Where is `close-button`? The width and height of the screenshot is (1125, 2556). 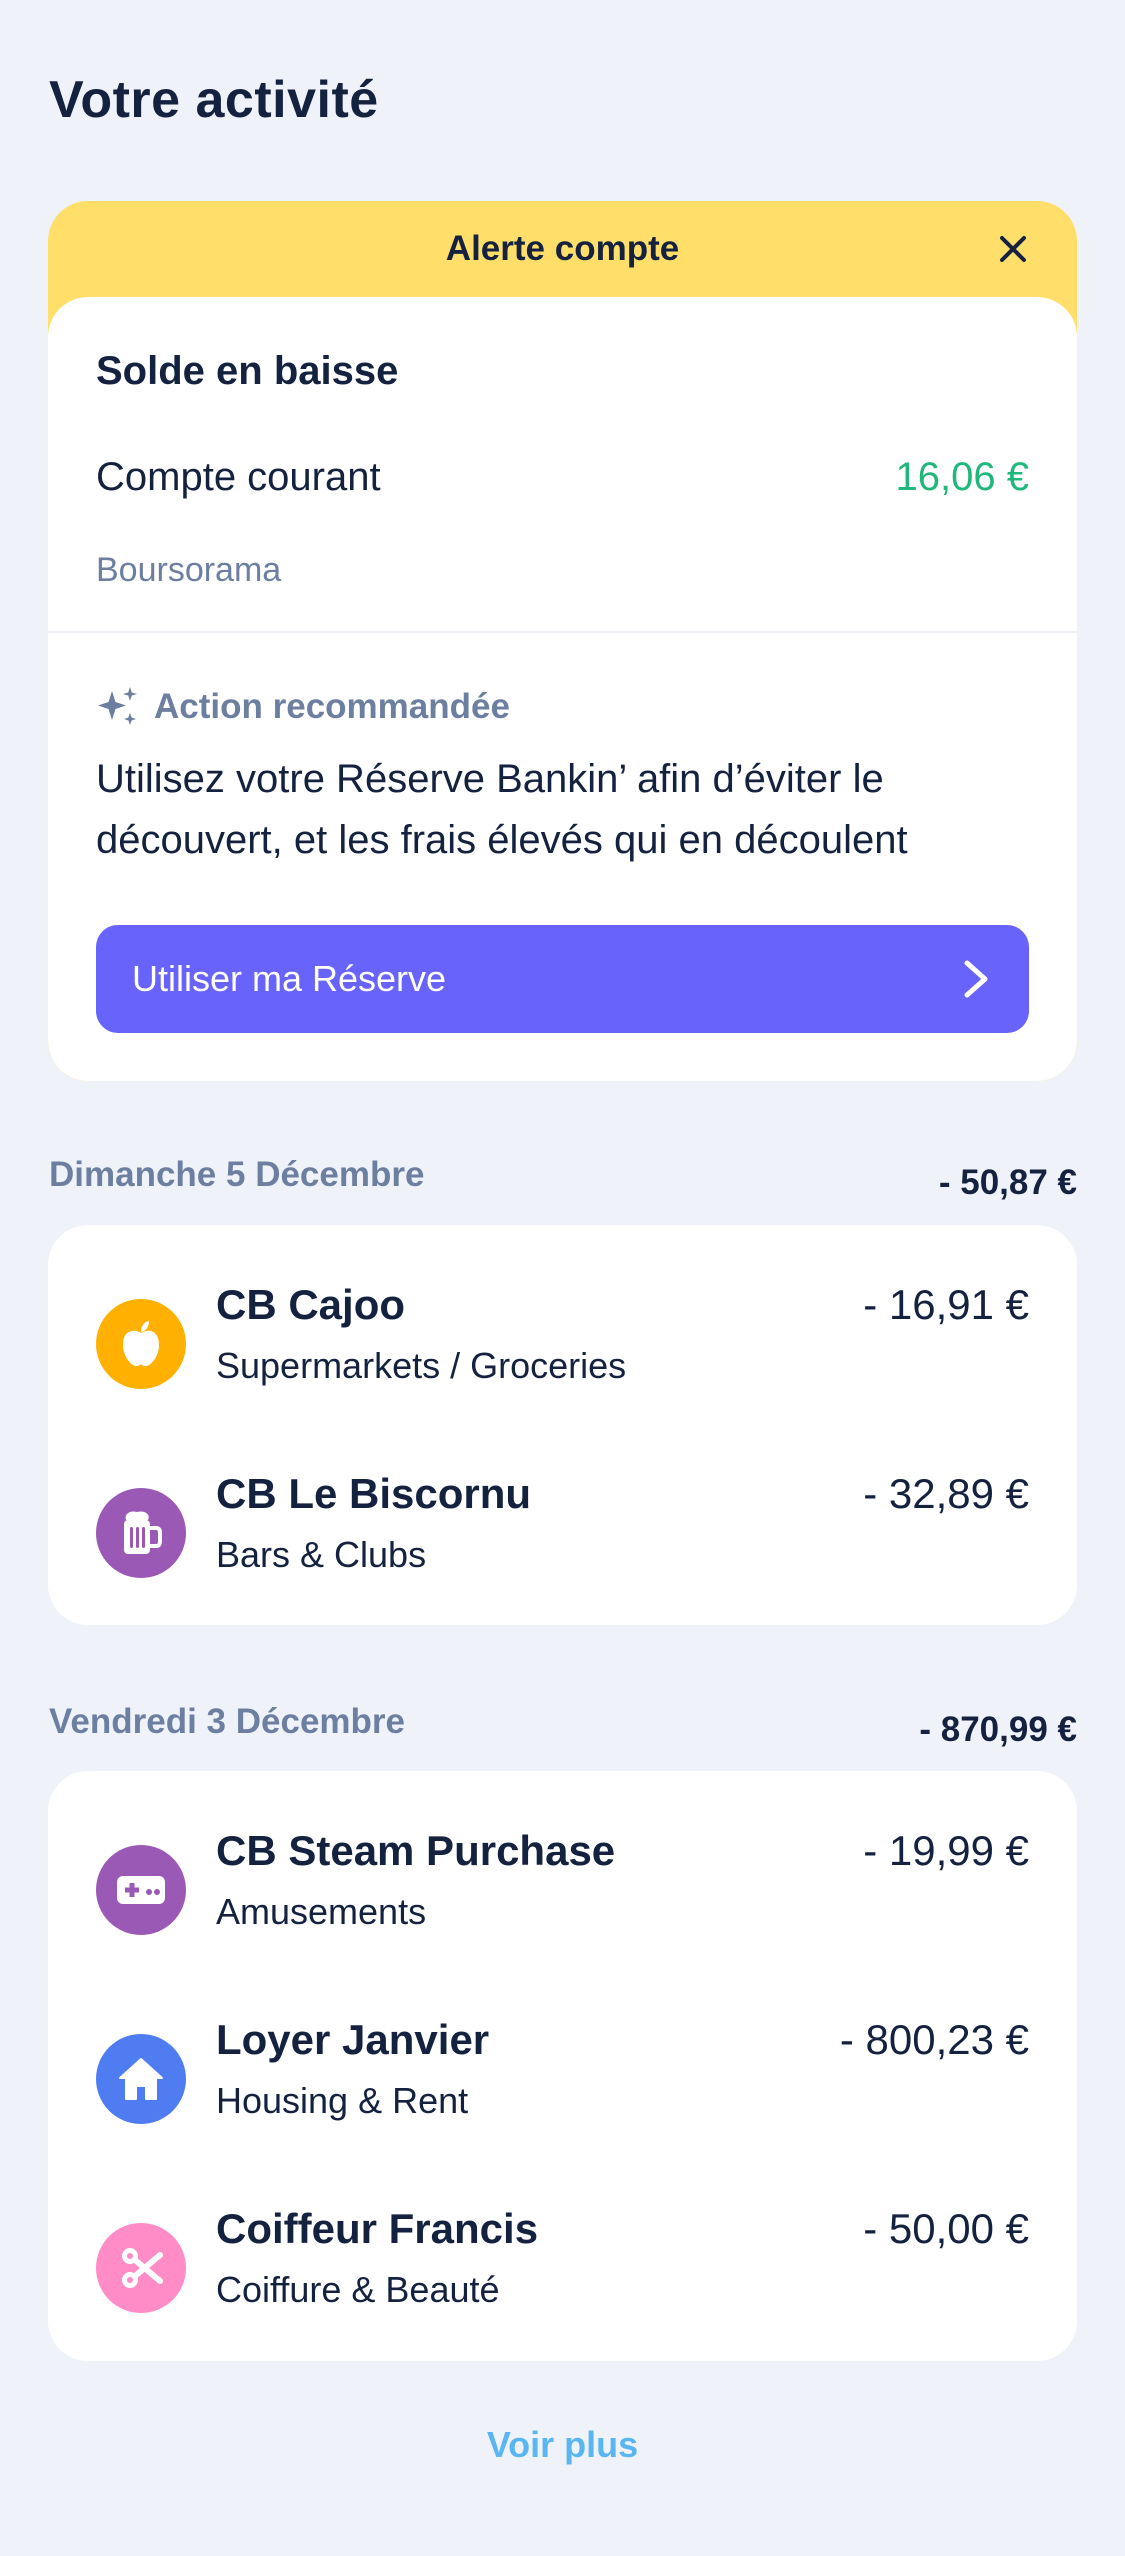 close-button is located at coordinates (1013, 249).